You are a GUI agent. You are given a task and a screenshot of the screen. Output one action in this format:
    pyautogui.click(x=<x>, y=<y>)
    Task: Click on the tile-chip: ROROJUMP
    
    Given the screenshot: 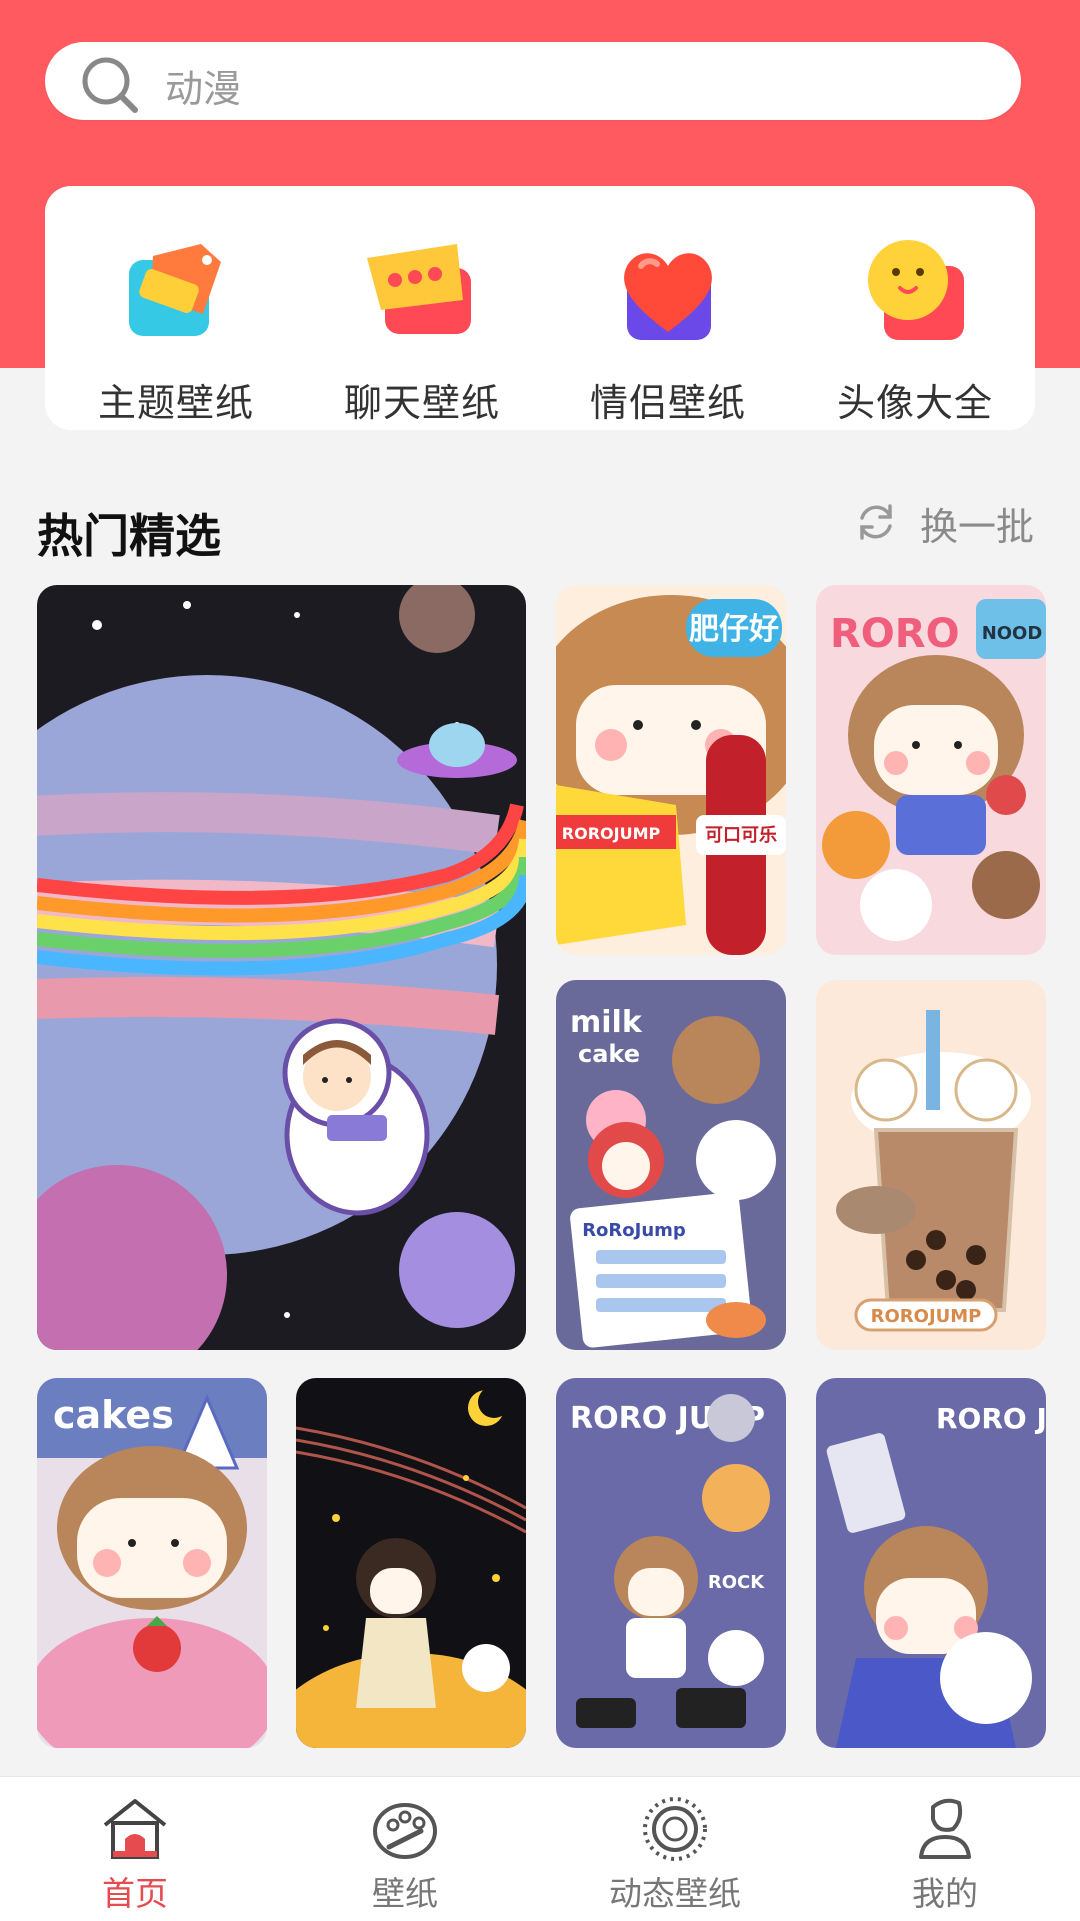 What is the action you would take?
    pyautogui.click(x=611, y=833)
    